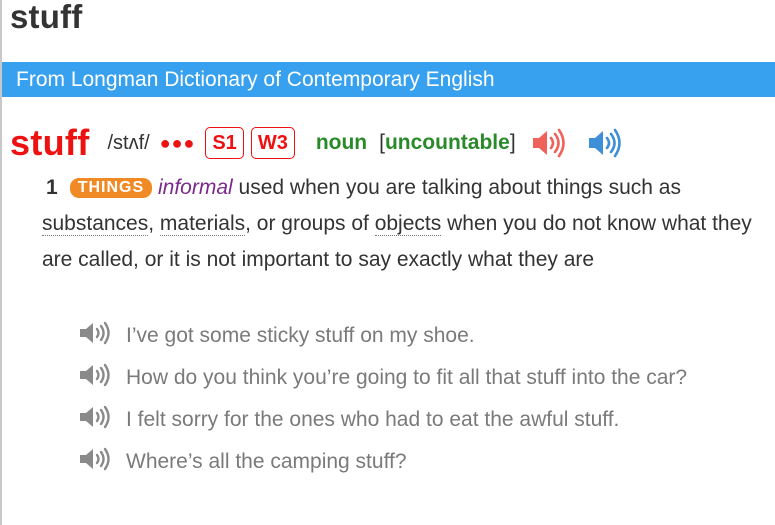 This screenshot has height=525, width=775. I want to click on link-substances: substances, so click(95, 224).